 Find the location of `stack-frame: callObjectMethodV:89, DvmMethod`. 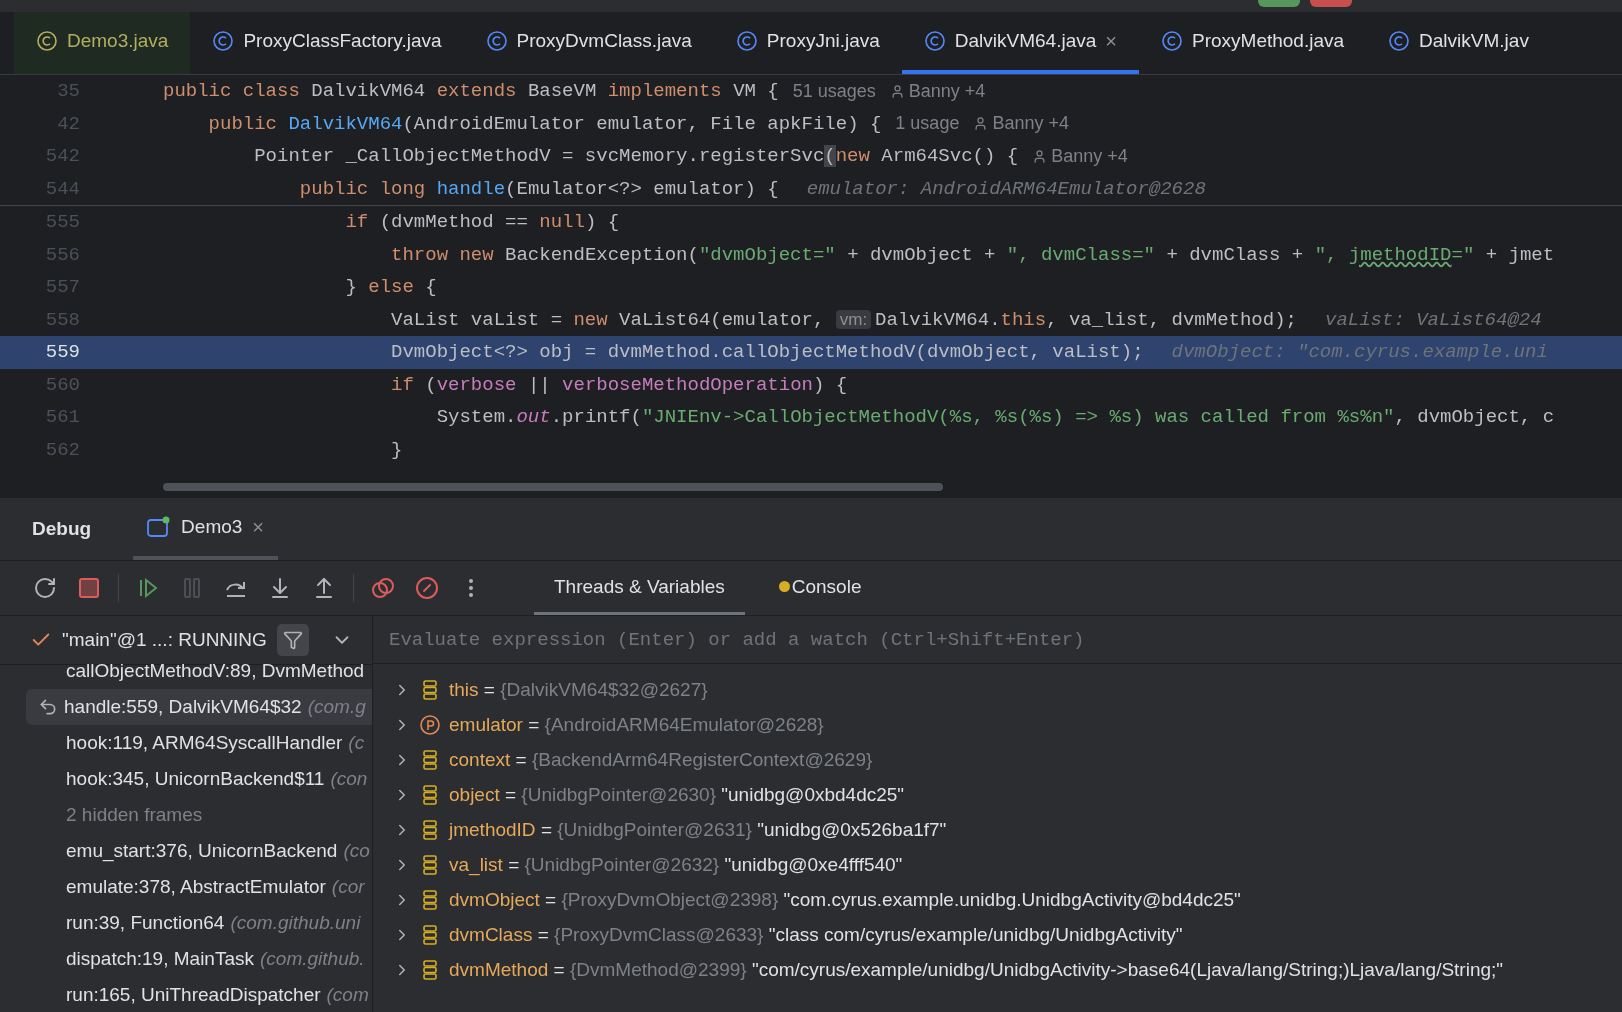

stack-frame: callObjectMethodV:89, DvmMethod is located at coordinates (199, 671).